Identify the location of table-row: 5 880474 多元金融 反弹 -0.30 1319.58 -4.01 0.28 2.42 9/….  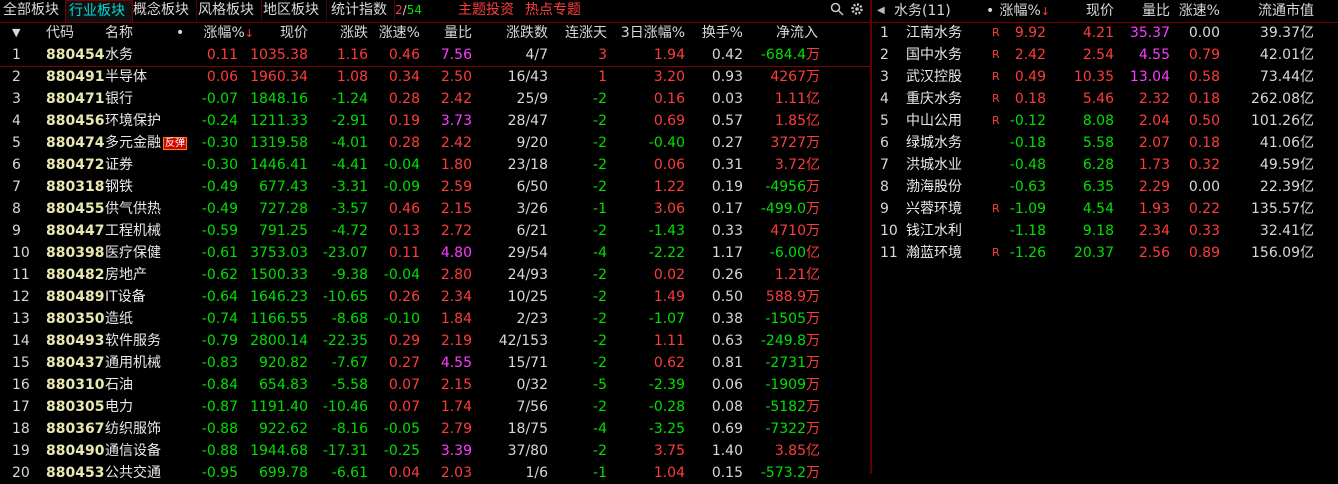
(435, 143).